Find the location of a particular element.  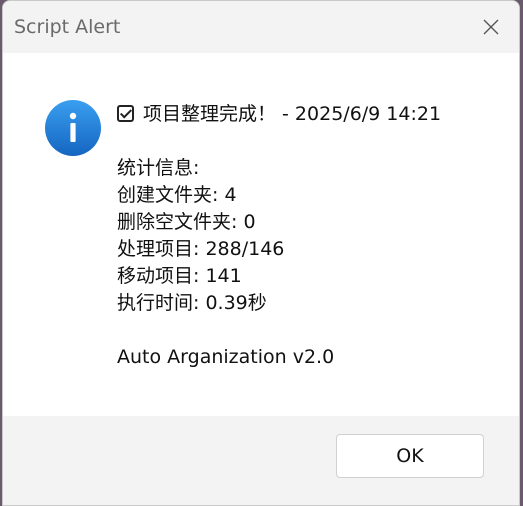

message-line: 移动项目: 141 is located at coordinates (179, 276).